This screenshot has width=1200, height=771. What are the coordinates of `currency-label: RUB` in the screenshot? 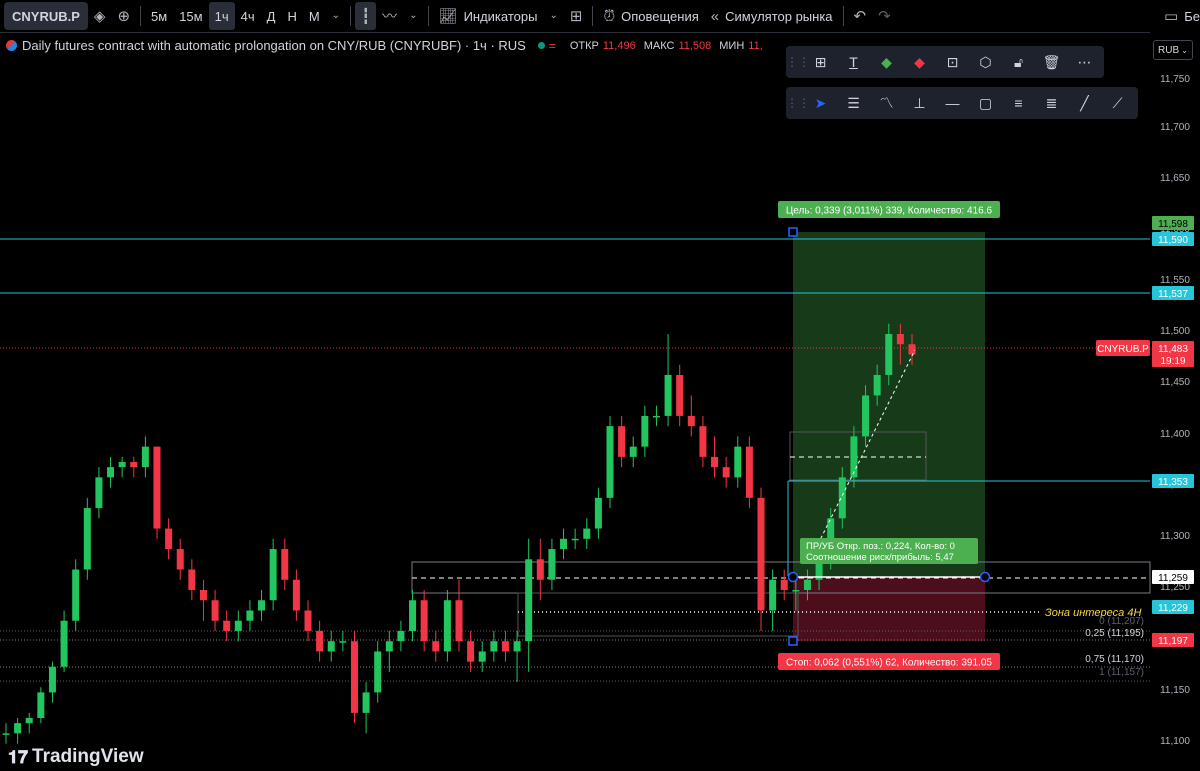 It's located at (1169, 50).